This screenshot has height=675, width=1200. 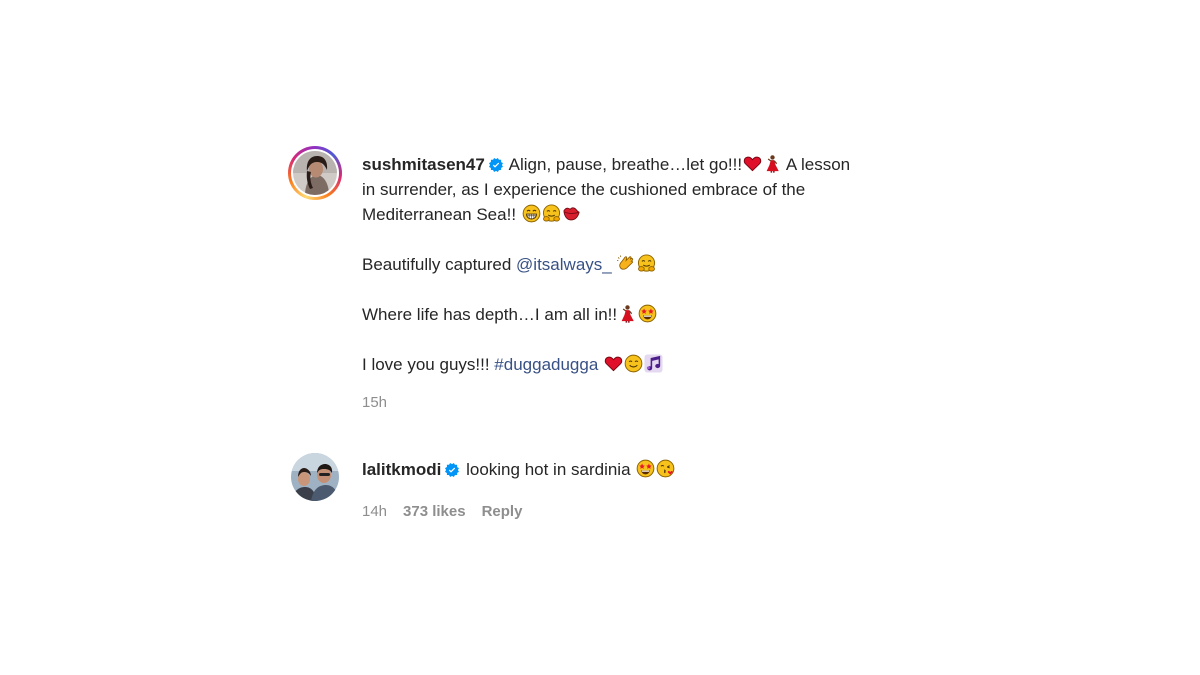 What do you see at coordinates (546, 364) in the screenshot?
I see `hashtag-link: #duggadugga` at bounding box center [546, 364].